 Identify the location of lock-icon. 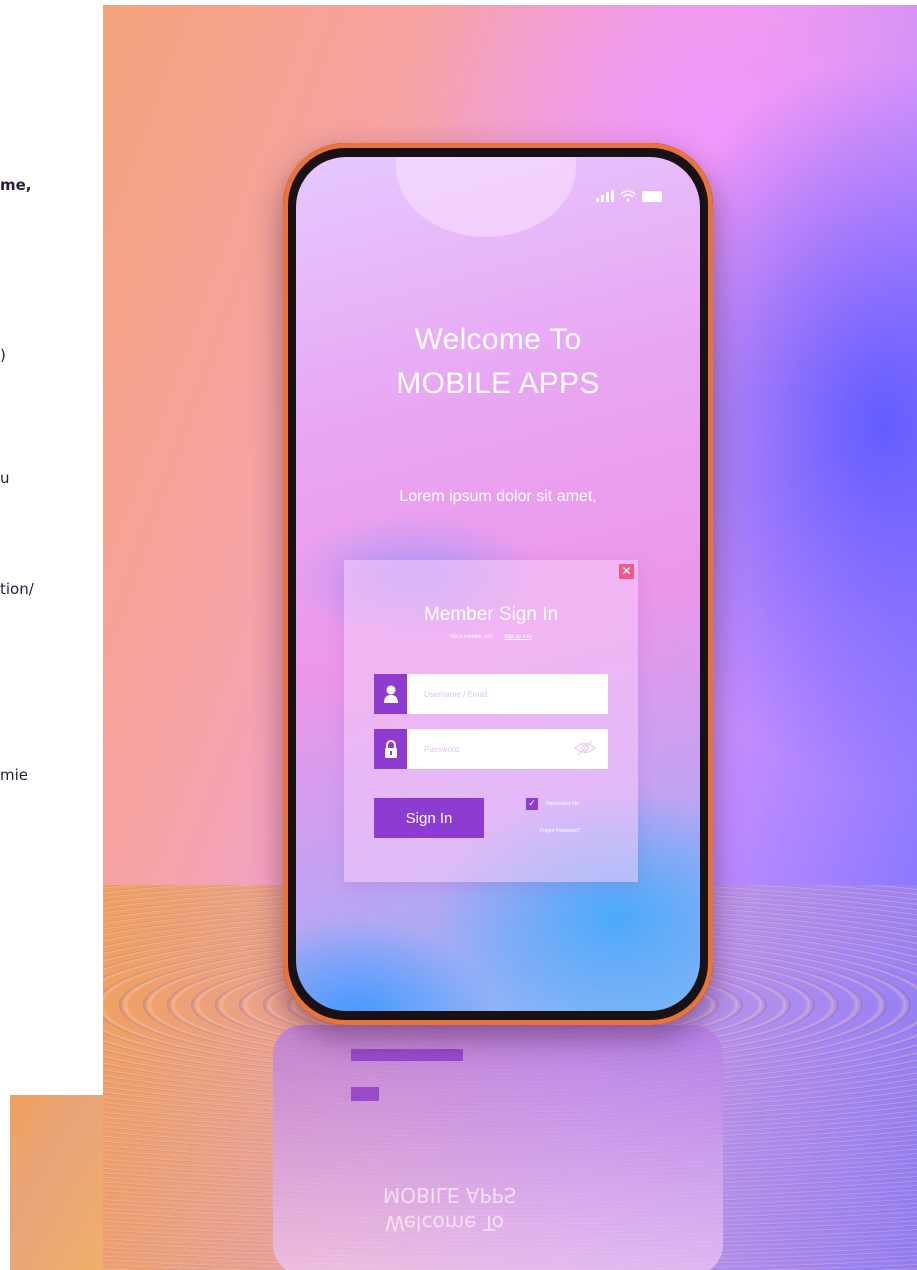
(390, 749).